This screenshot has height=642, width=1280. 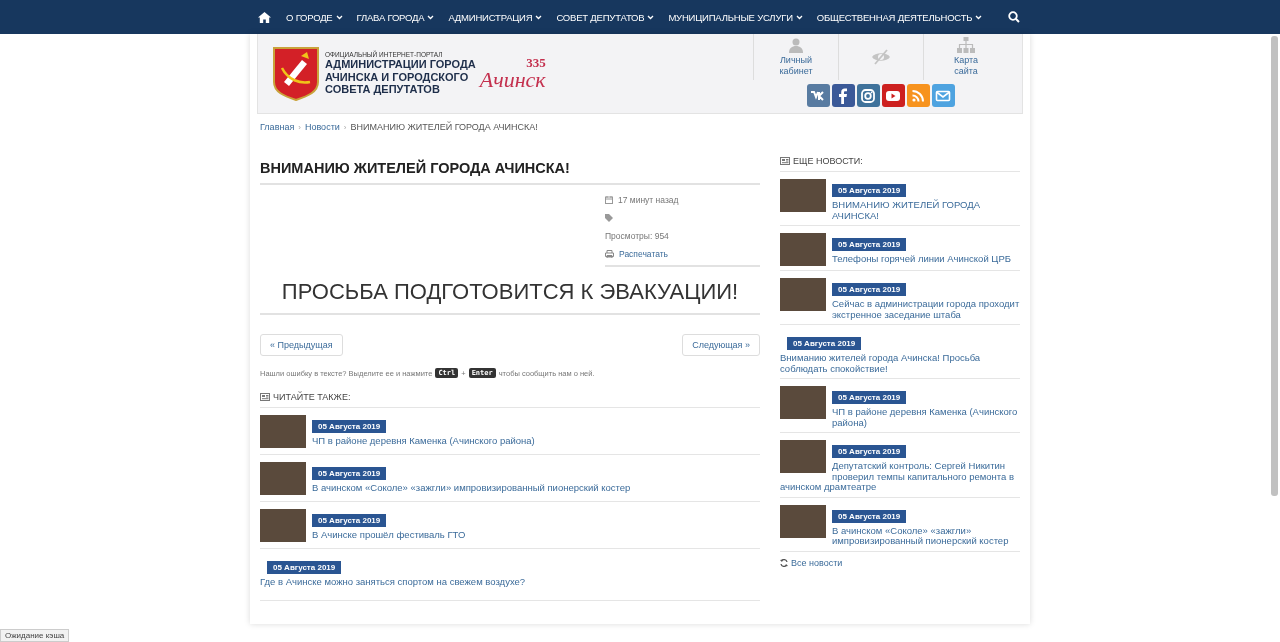 What do you see at coordinates (795, 57) in the screenshot?
I see `user-link: Личный кабинет` at bounding box center [795, 57].